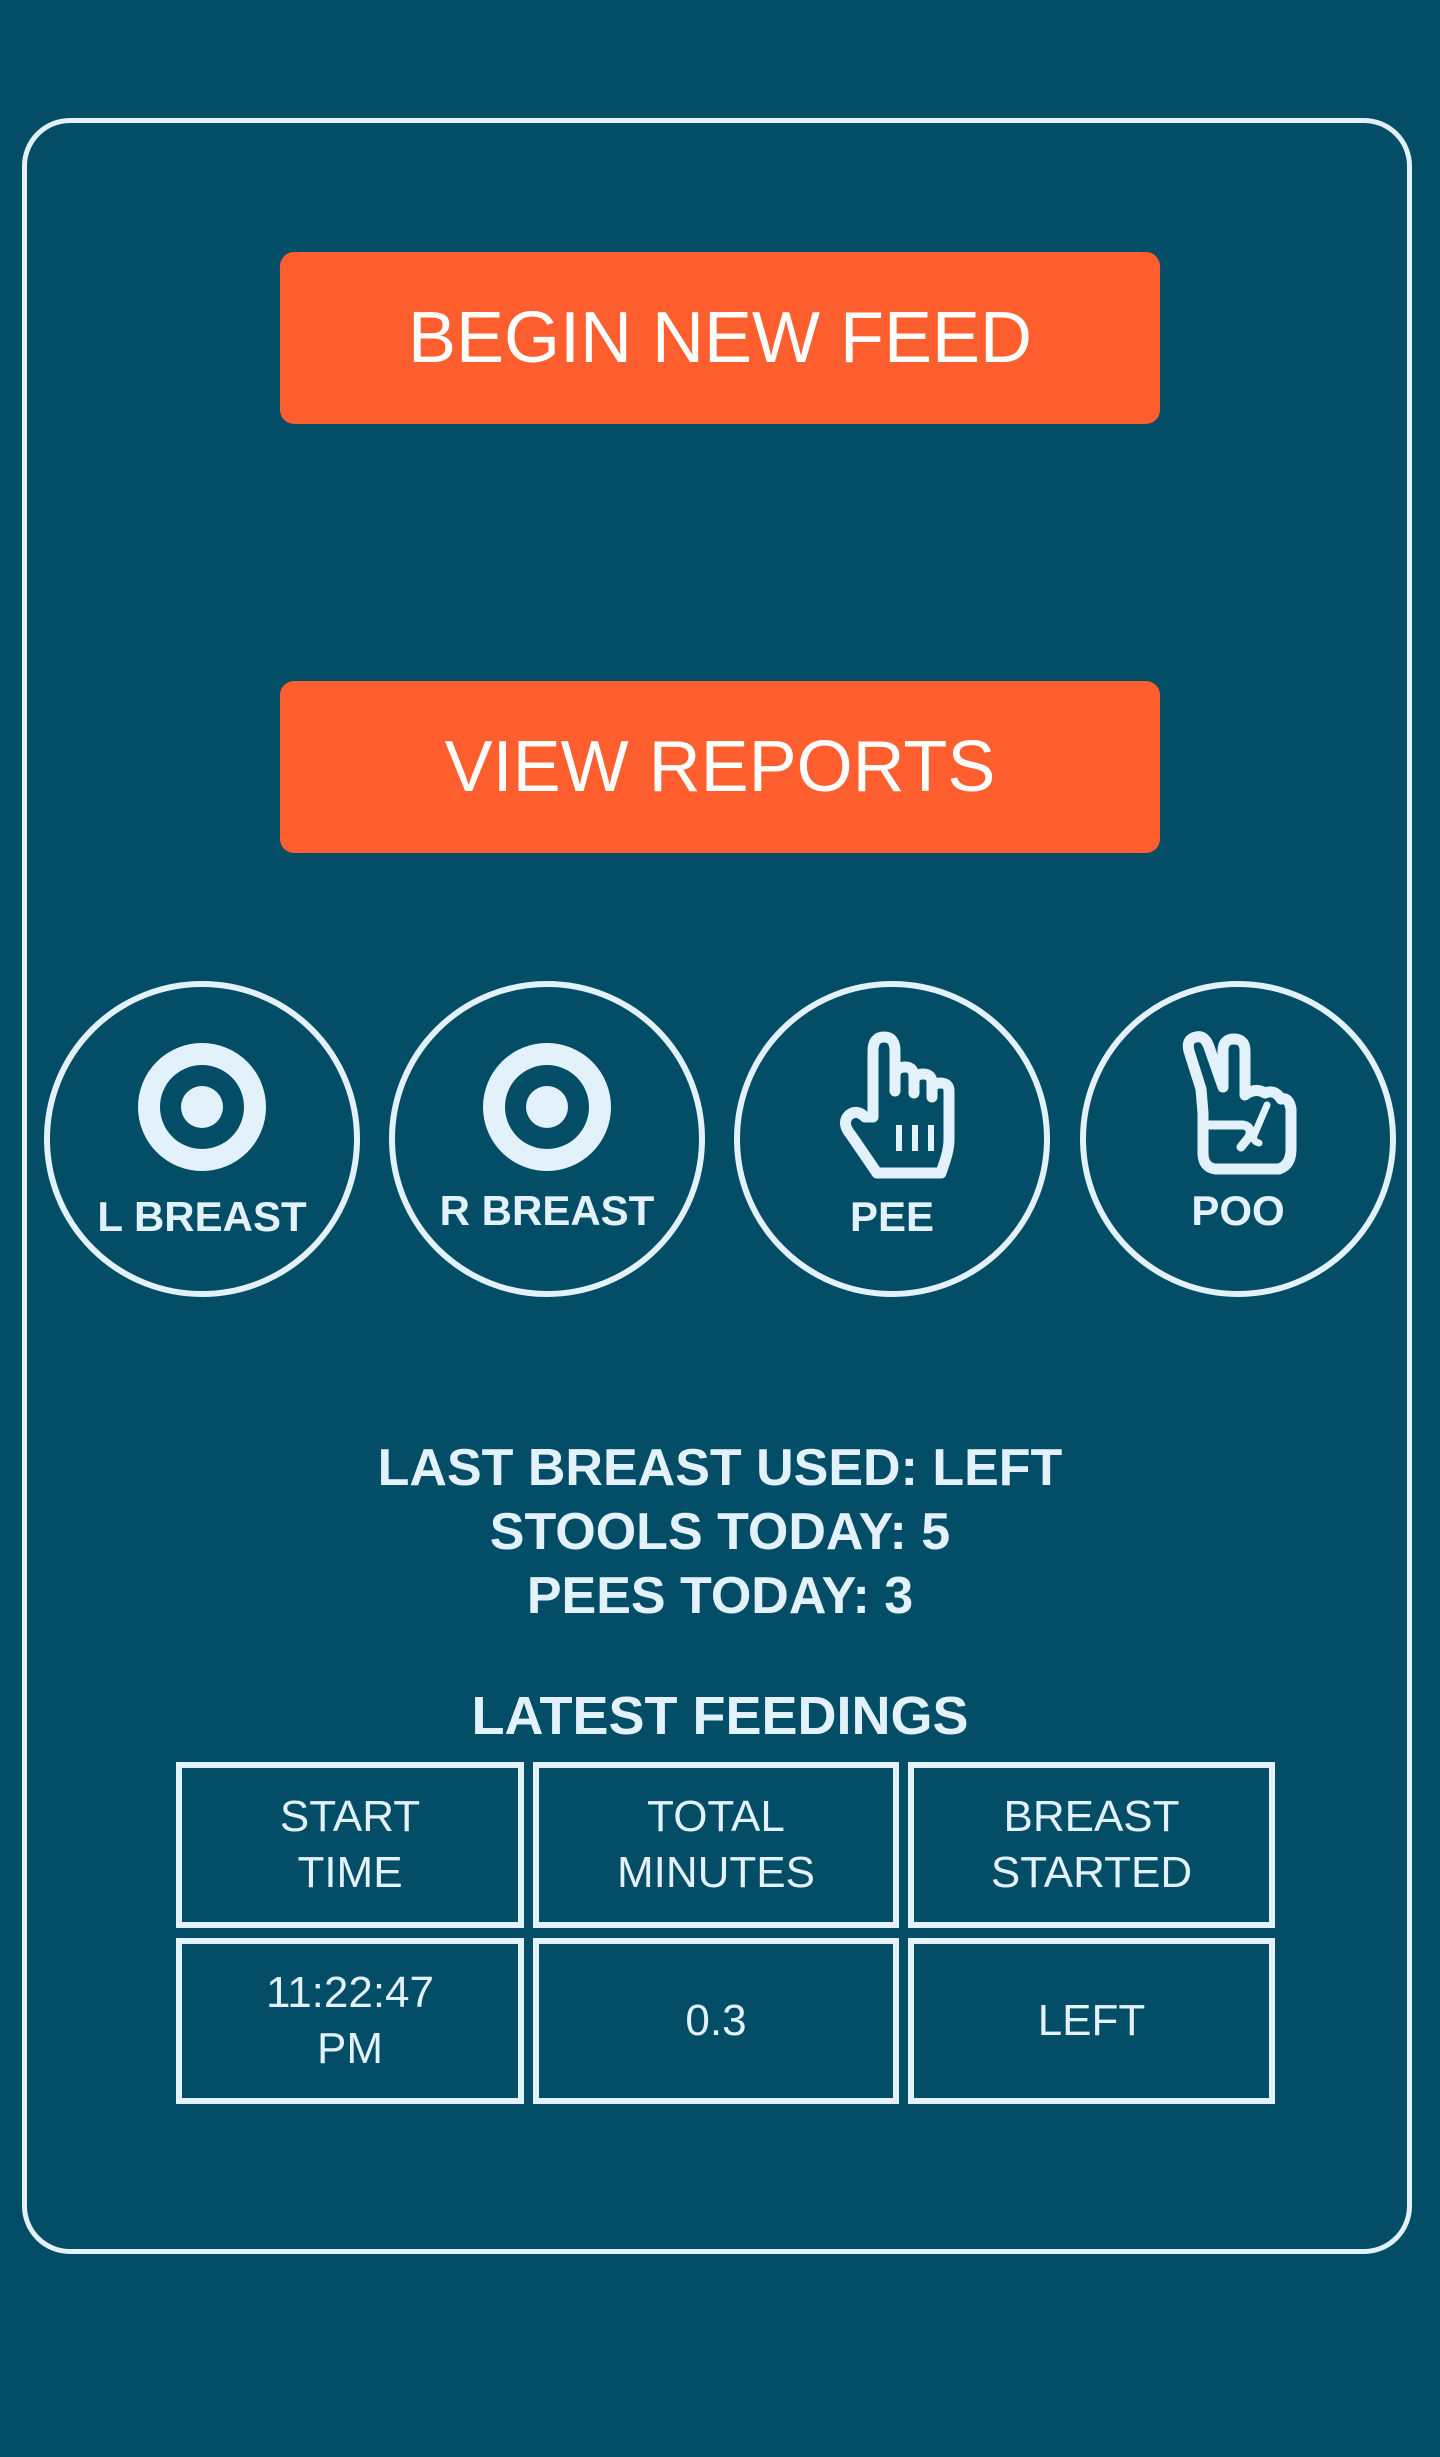 This screenshot has width=1440, height=2457. I want to click on header-breast-started: BREAST STARTED, so click(1091, 1845).